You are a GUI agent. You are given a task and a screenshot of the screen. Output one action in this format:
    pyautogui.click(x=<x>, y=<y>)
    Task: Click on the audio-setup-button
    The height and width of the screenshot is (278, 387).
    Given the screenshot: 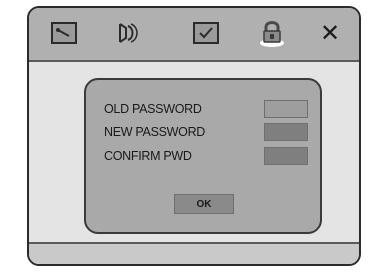 What is the action you would take?
    pyautogui.click(x=128, y=33)
    